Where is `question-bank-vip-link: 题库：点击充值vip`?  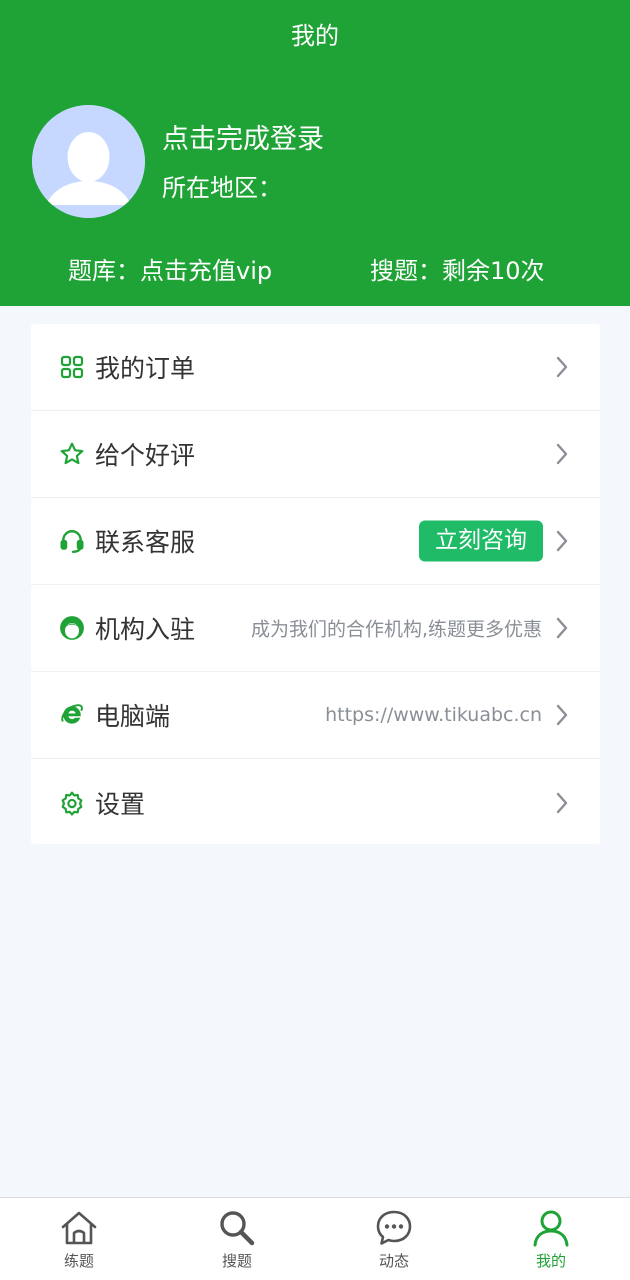 question-bank-vip-link: 题库：点击充值vip is located at coordinates (170, 271).